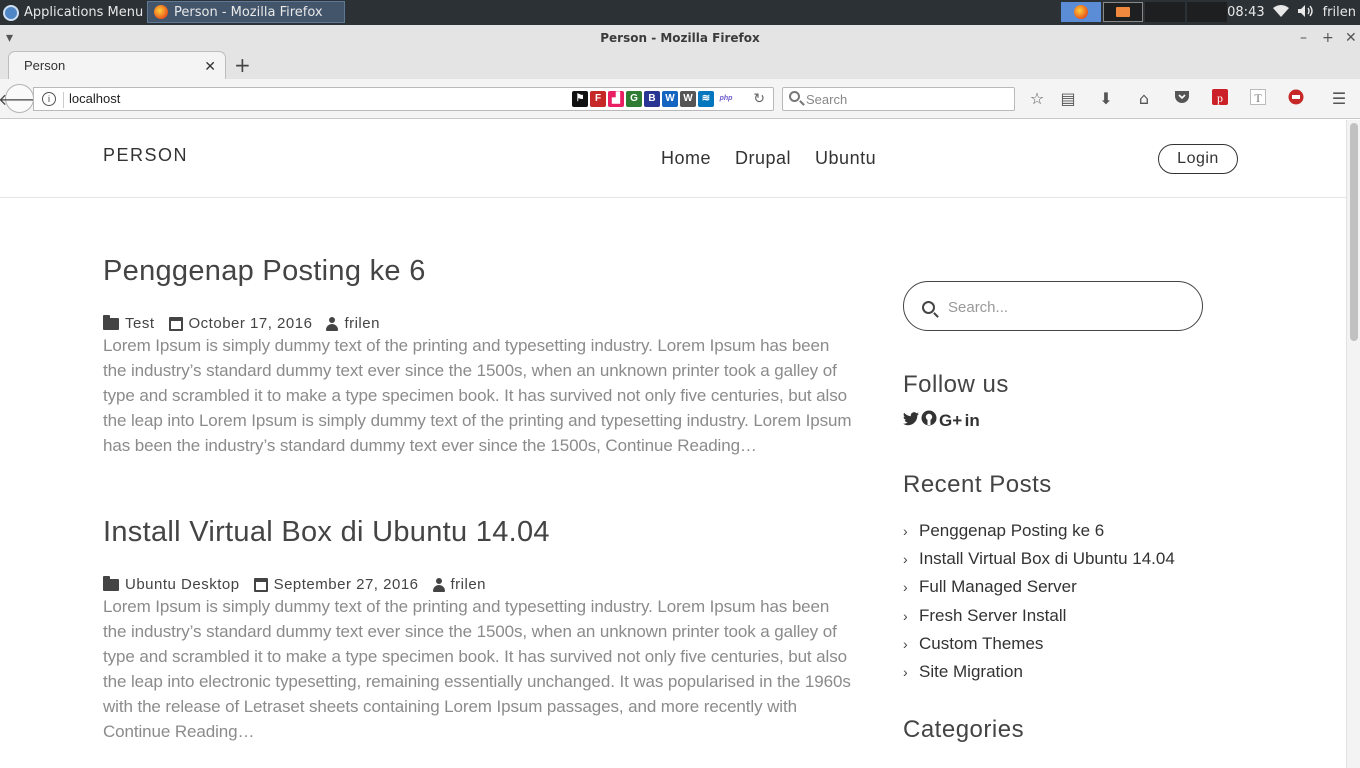 This screenshot has height=768, width=1360. What do you see at coordinates (1182, 99) in the screenshot?
I see `pocket-icon` at bounding box center [1182, 99].